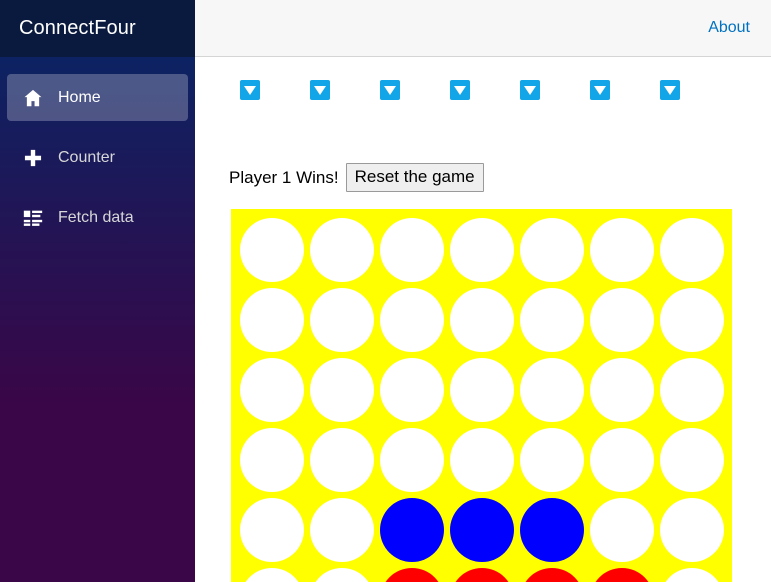  Describe the element at coordinates (97, 217) in the screenshot. I see `sidebar-item-fetch-data: Fetch data` at that location.